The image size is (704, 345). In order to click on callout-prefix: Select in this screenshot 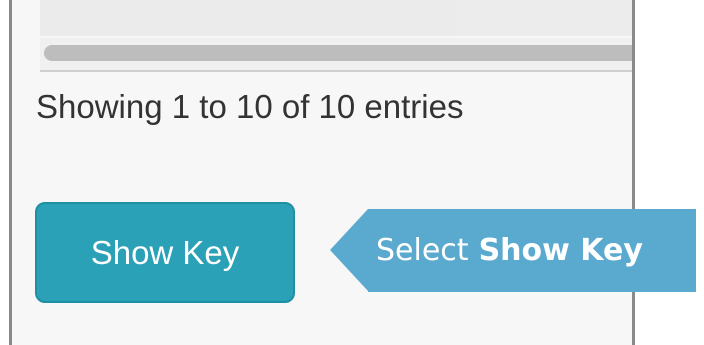, I will do `click(422, 250)`.